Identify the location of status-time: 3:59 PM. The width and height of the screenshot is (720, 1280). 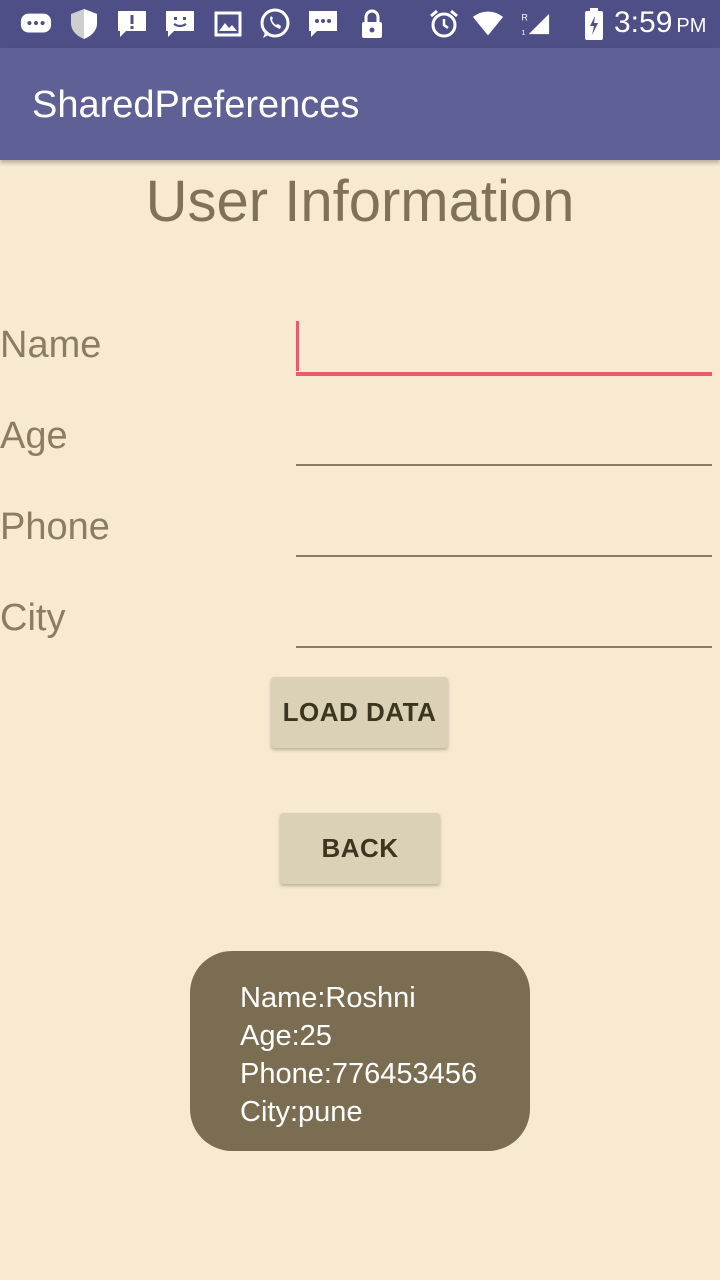
(660, 23).